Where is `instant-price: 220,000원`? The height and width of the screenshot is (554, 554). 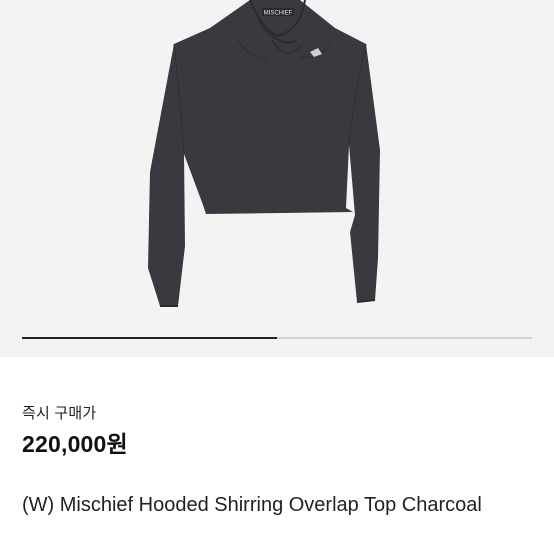 instant-price: 220,000원 is located at coordinates (75, 444).